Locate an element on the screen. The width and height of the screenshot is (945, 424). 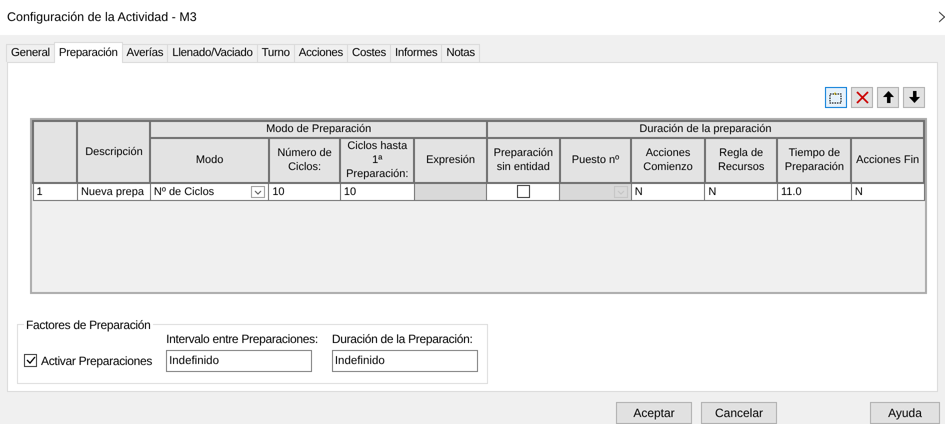
down-button is located at coordinates (914, 97).